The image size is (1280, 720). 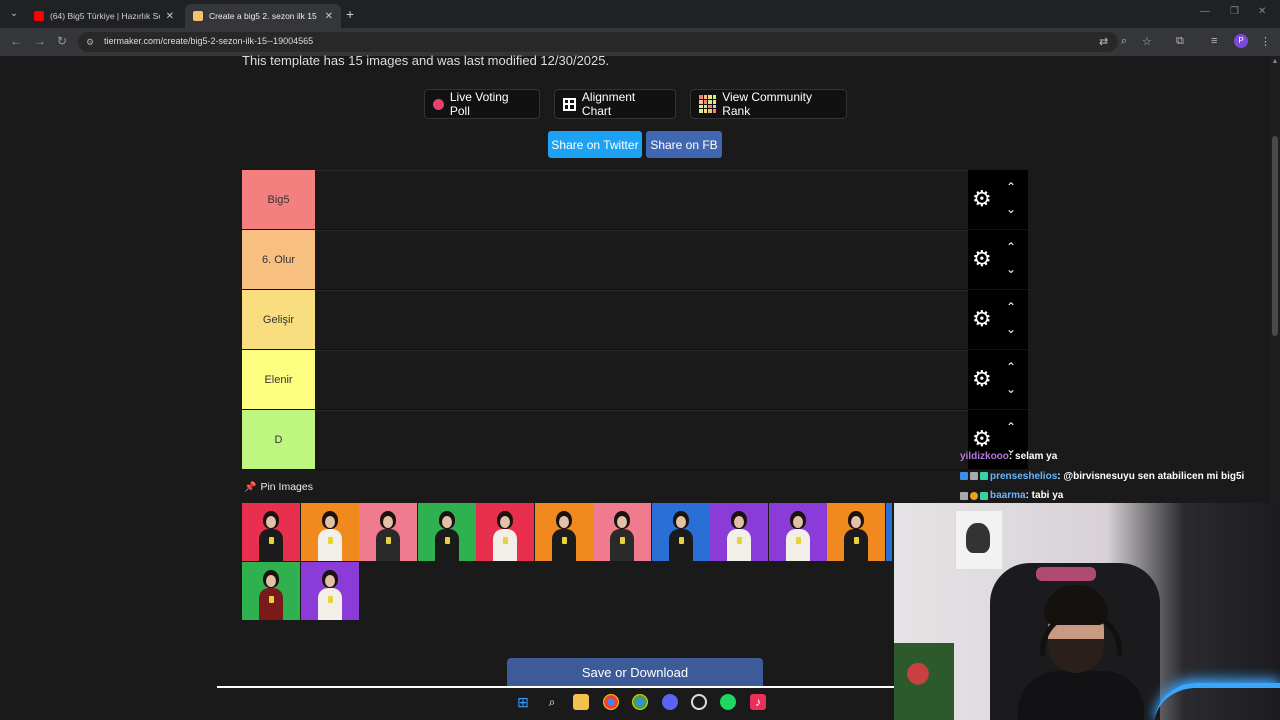 What do you see at coordinates (670, 702) in the screenshot?
I see `discord-icon` at bounding box center [670, 702].